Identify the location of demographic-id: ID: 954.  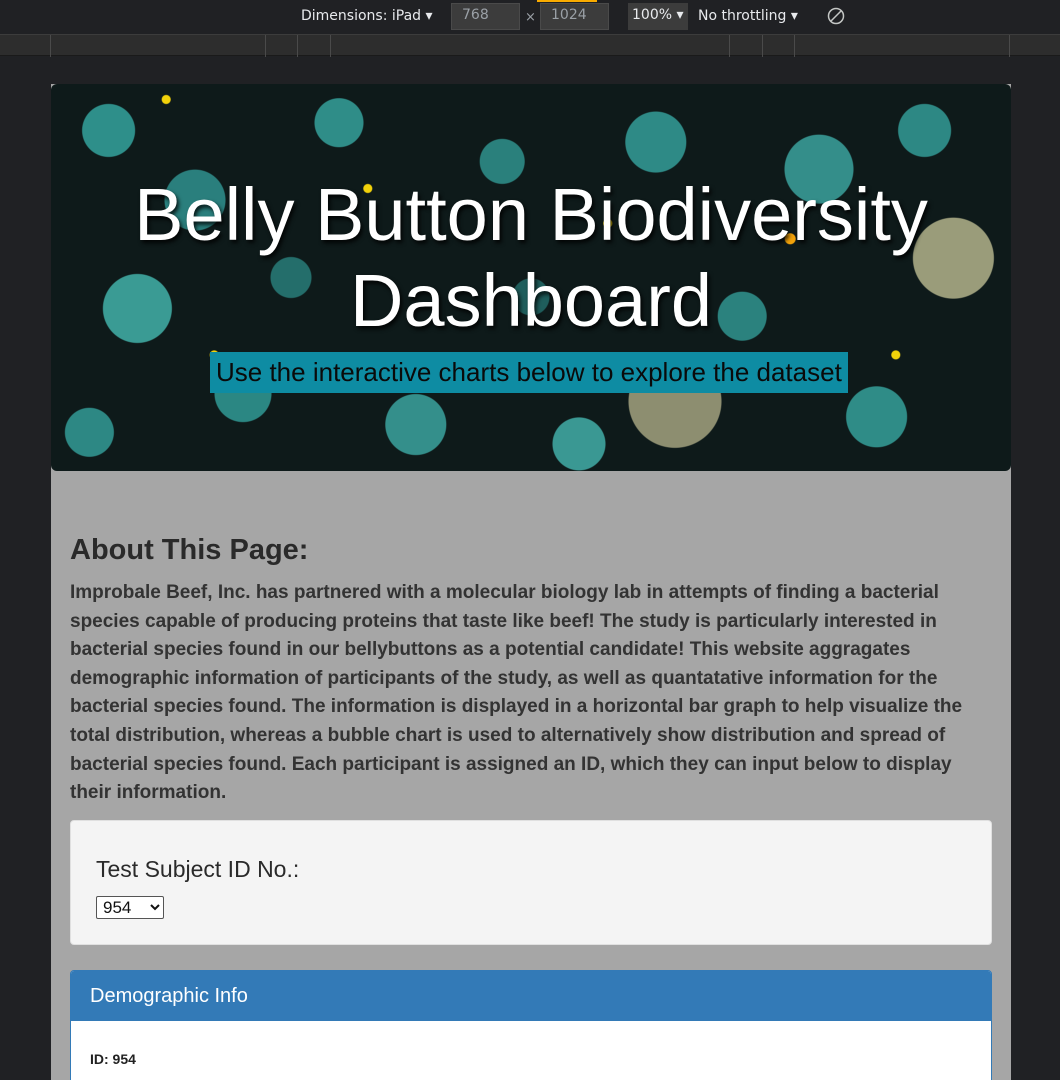
(113, 1059).